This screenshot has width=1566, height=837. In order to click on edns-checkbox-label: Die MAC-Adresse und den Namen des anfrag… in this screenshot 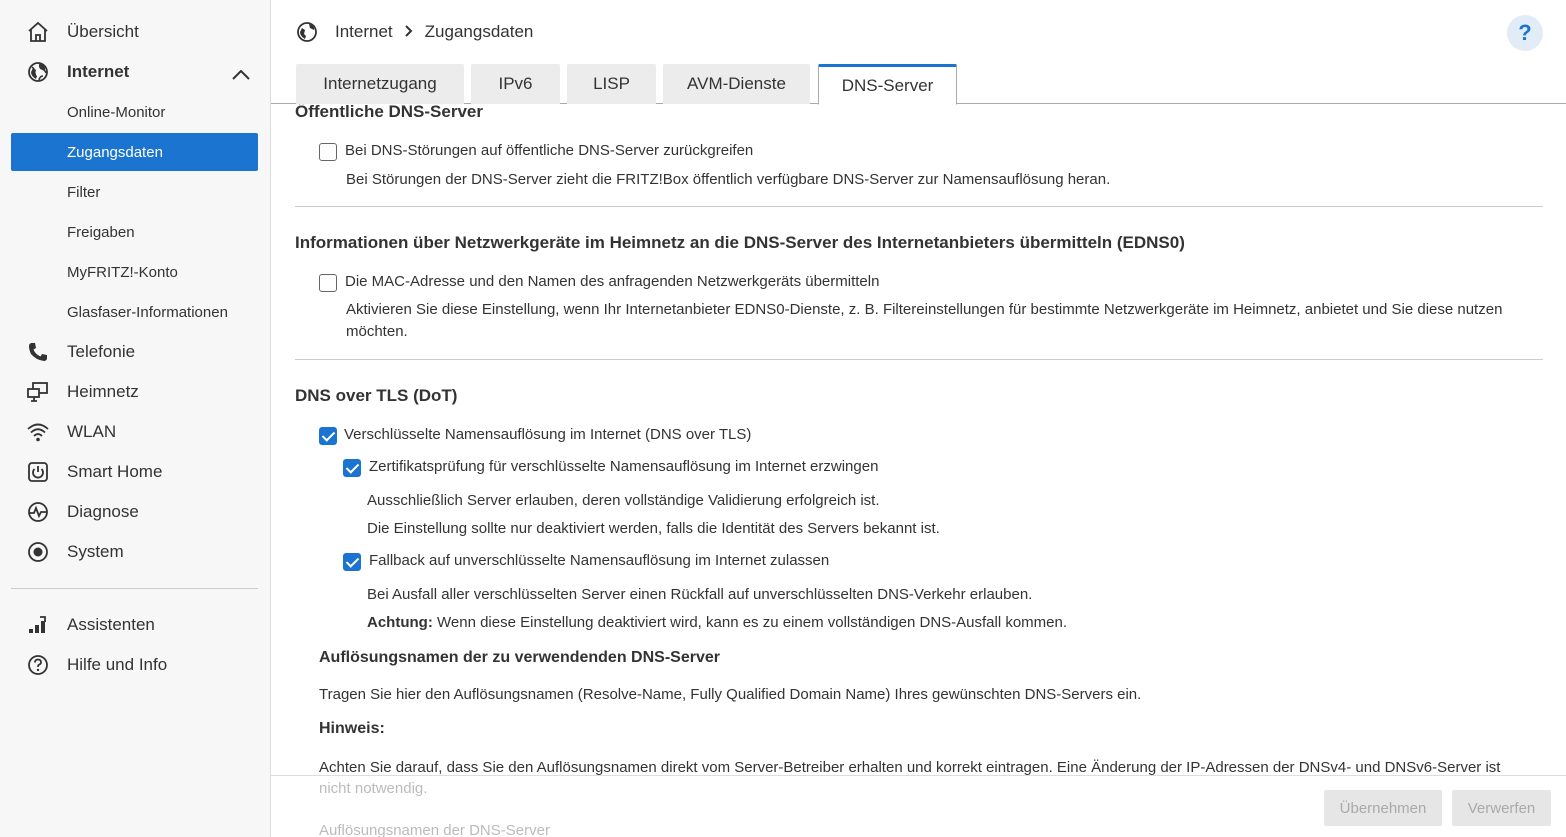, I will do `click(612, 281)`.